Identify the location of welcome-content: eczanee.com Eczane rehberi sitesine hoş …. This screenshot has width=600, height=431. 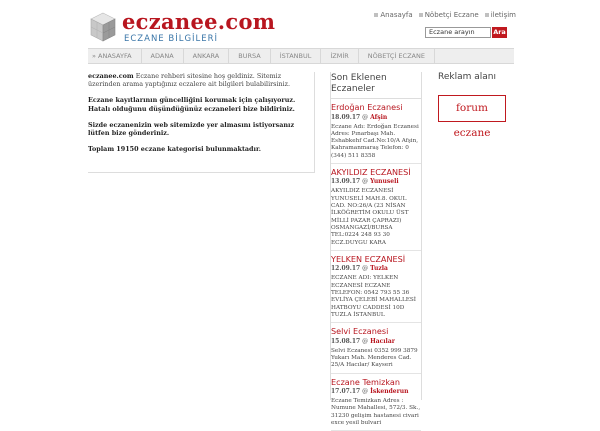
(201, 122).